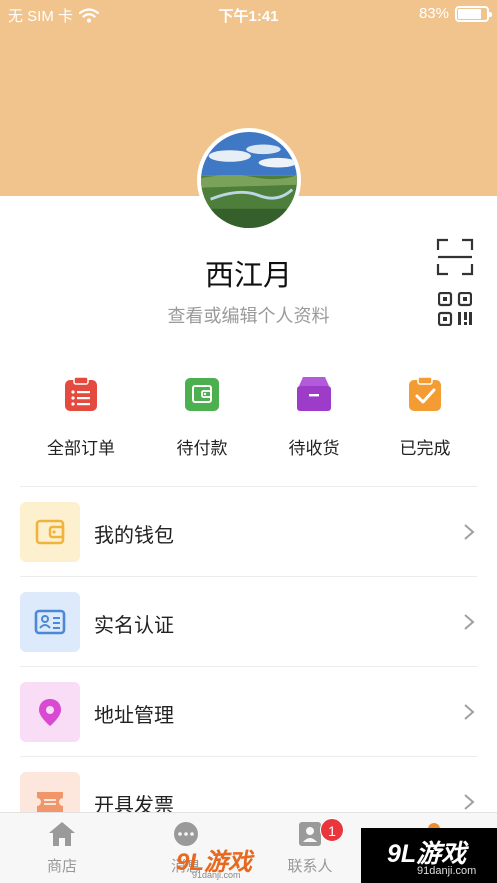  I want to click on order-all-button: 全部订单, so click(81, 417).